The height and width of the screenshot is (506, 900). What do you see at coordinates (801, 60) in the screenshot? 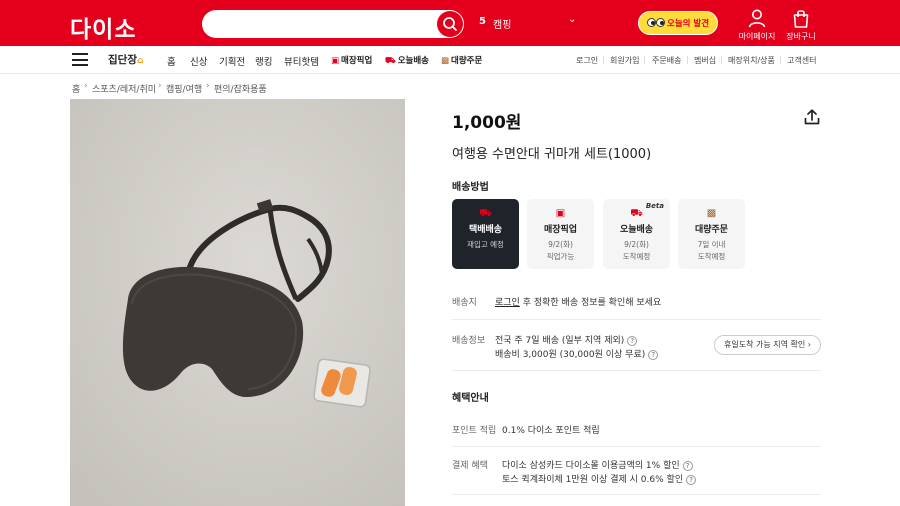
I see `util-customer-center: 고객센터` at bounding box center [801, 60].